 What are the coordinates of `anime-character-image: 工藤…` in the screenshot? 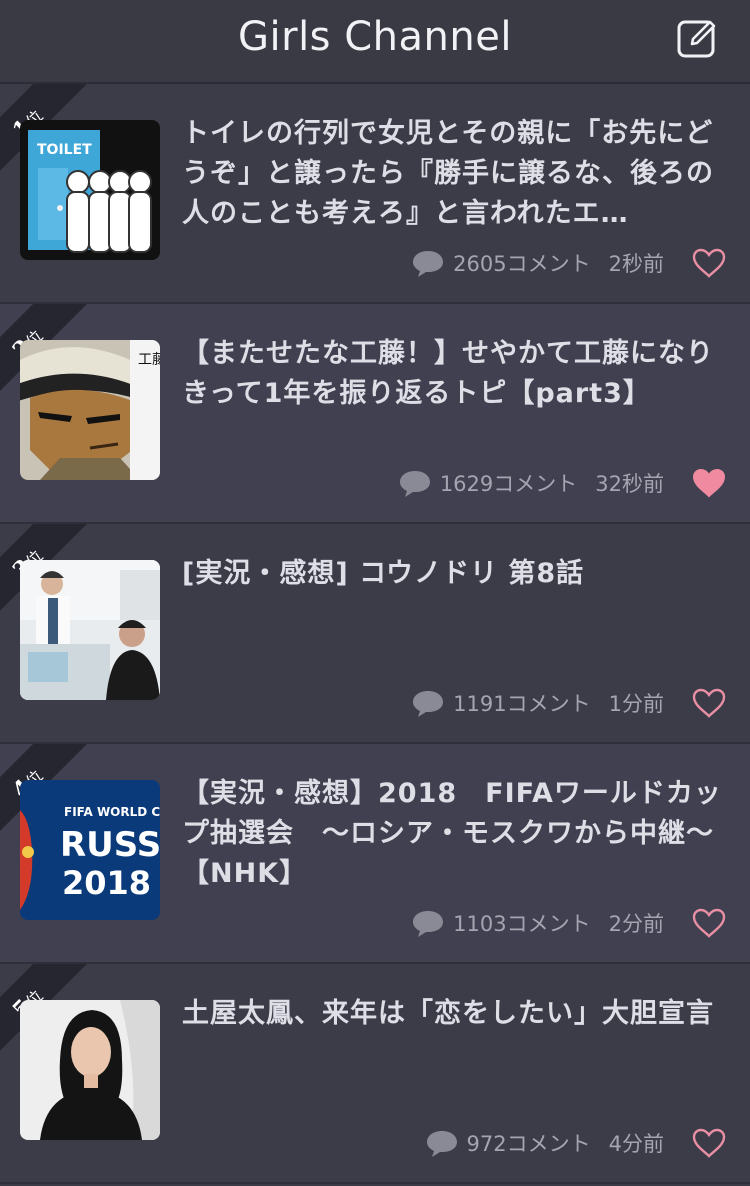 It's located at (90, 410).